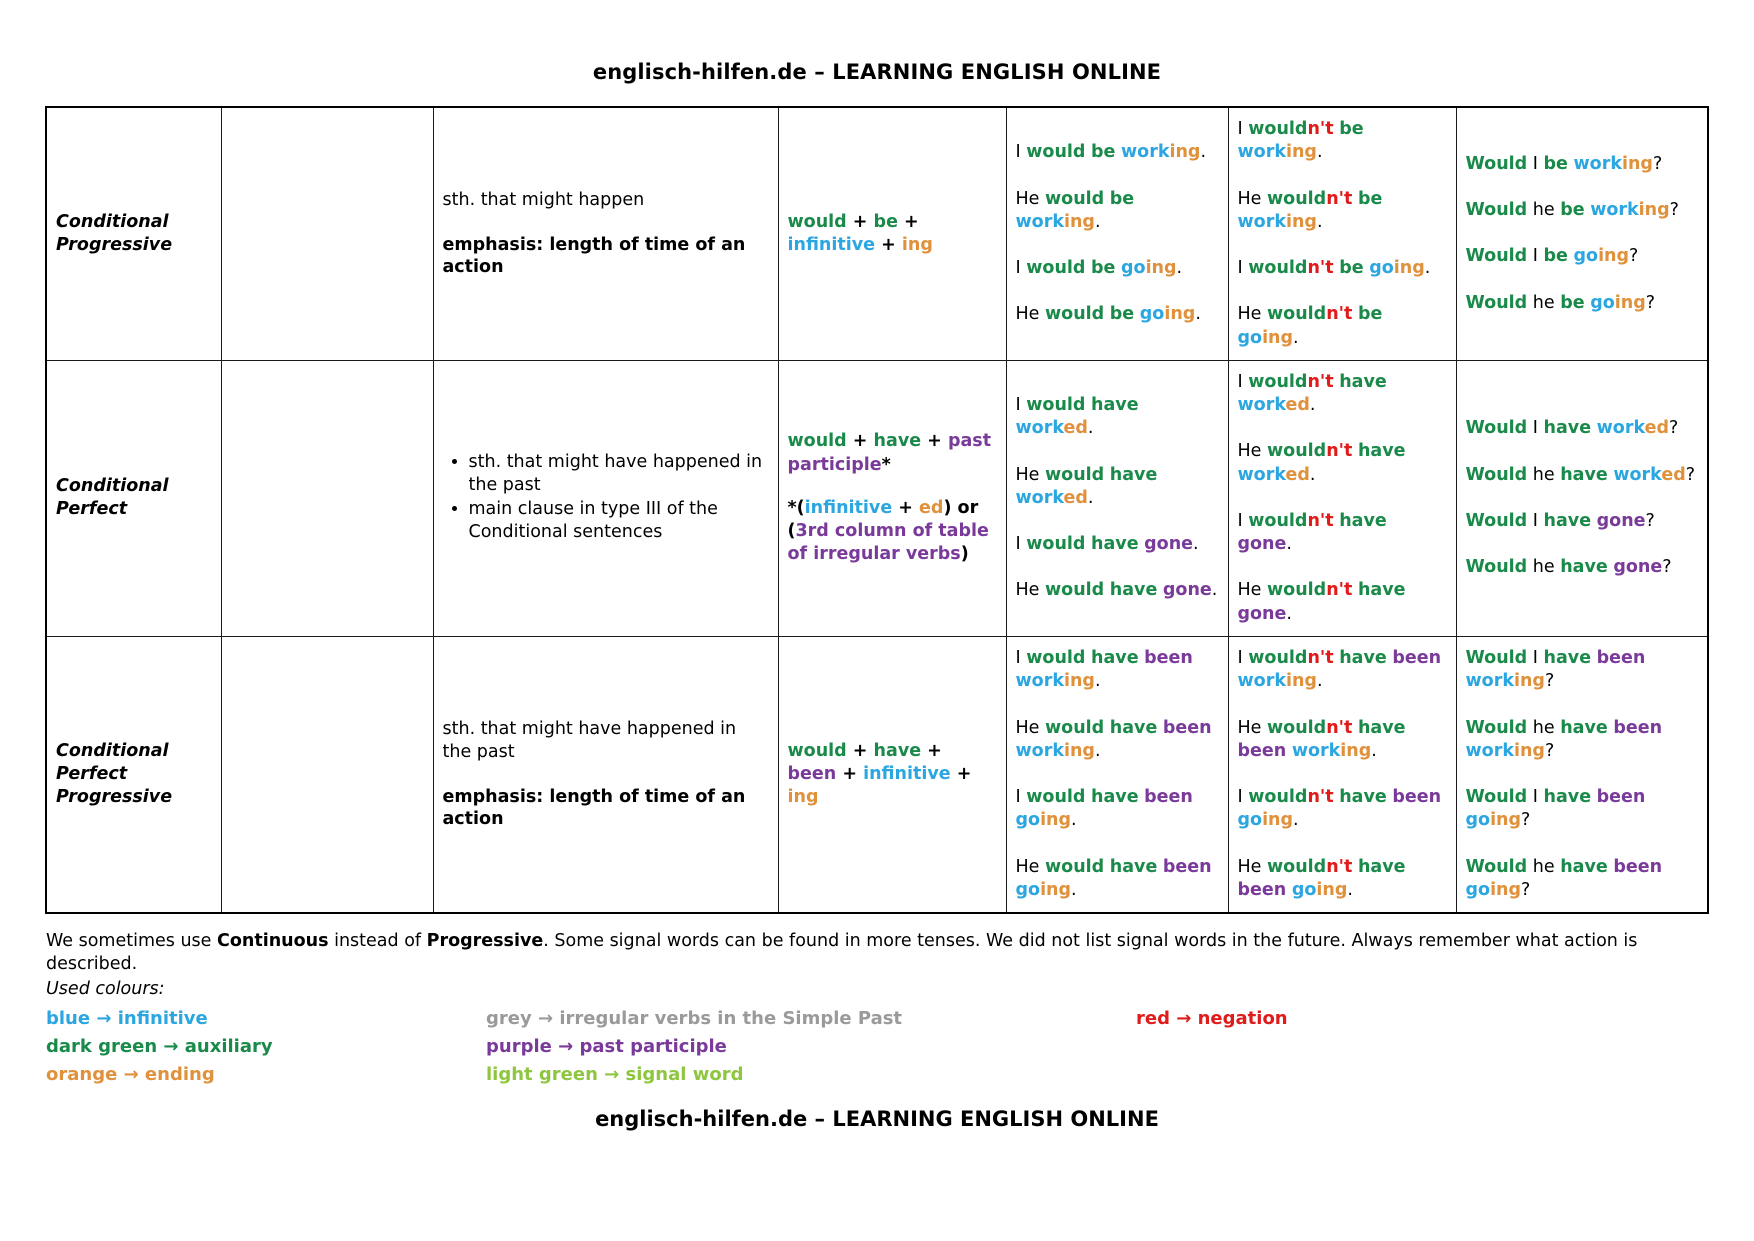  Describe the element at coordinates (1116, 590) in the screenshot. I see `example-sentence: He would have gone.` at that location.